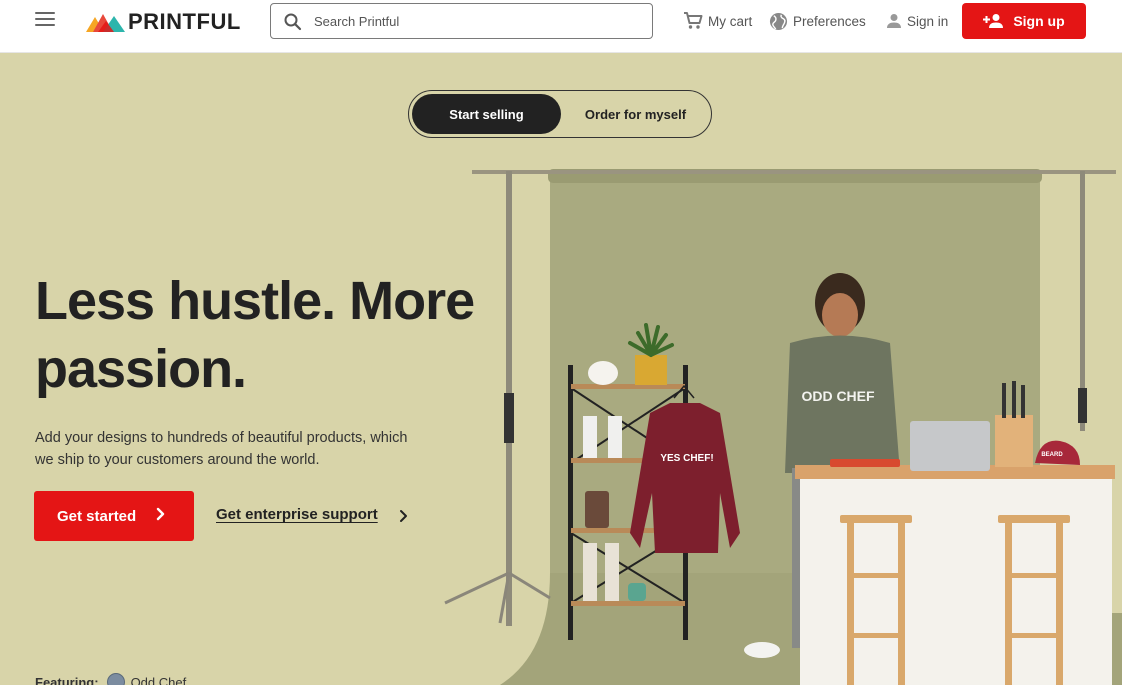 The image size is (1122, 685). I want to click on sign-up-label: Sign up, so click(1039, 21).